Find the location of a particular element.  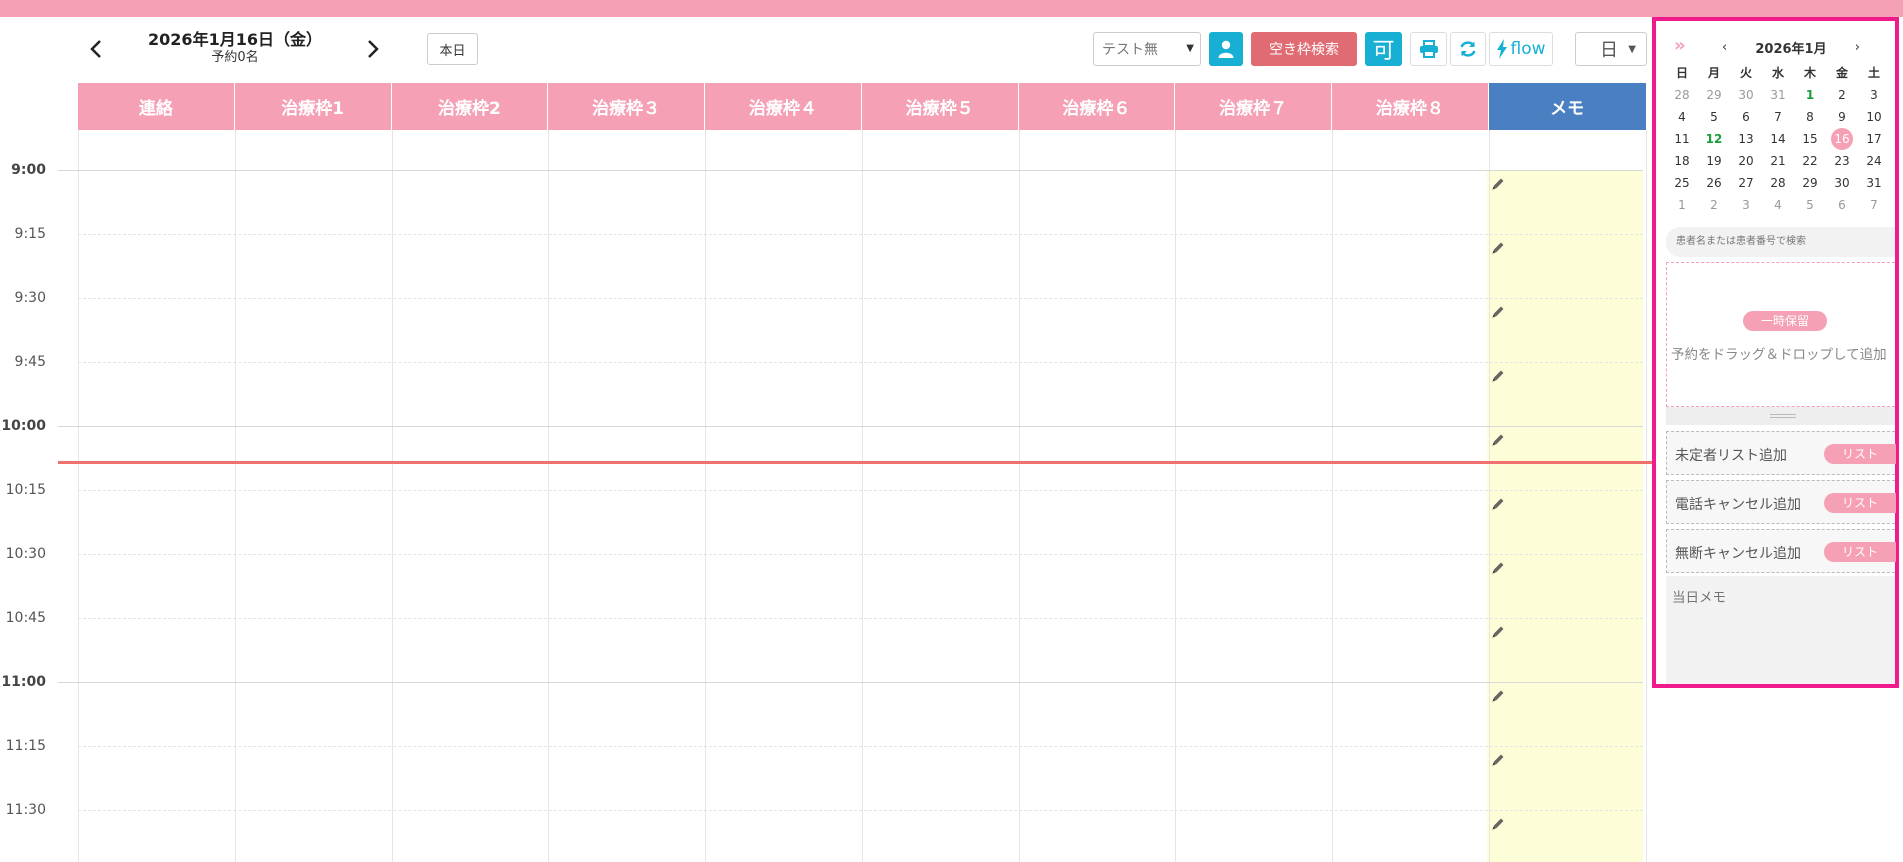

mini-calendar-day: 22 is located at coordinates (1810, 161).